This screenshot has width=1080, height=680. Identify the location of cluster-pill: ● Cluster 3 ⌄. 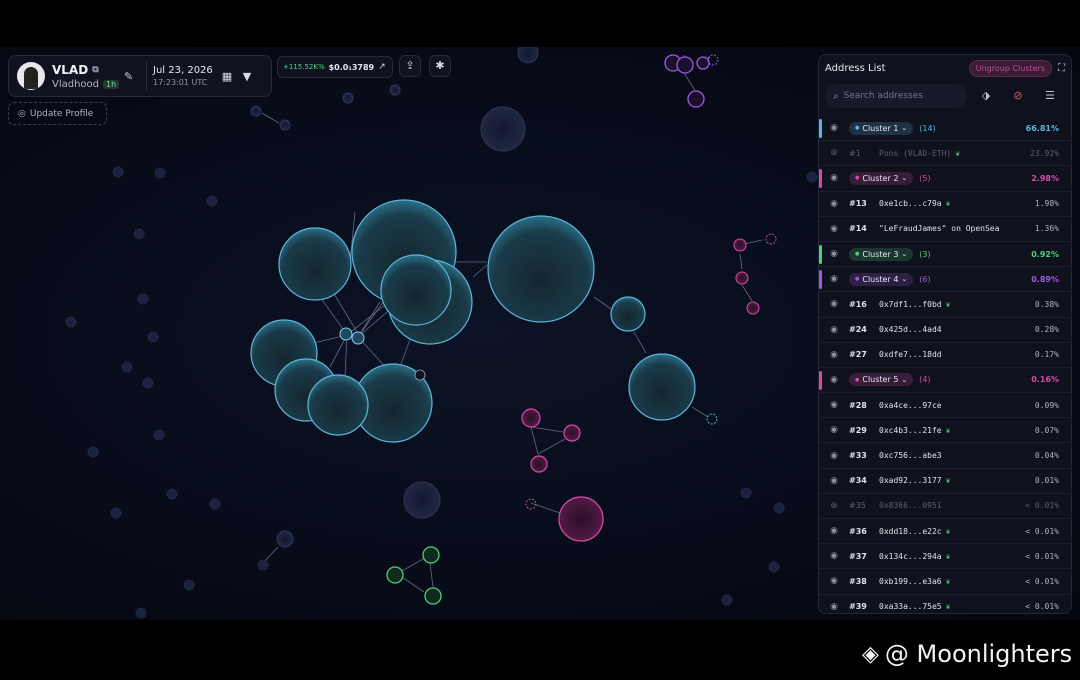
(881, 254).